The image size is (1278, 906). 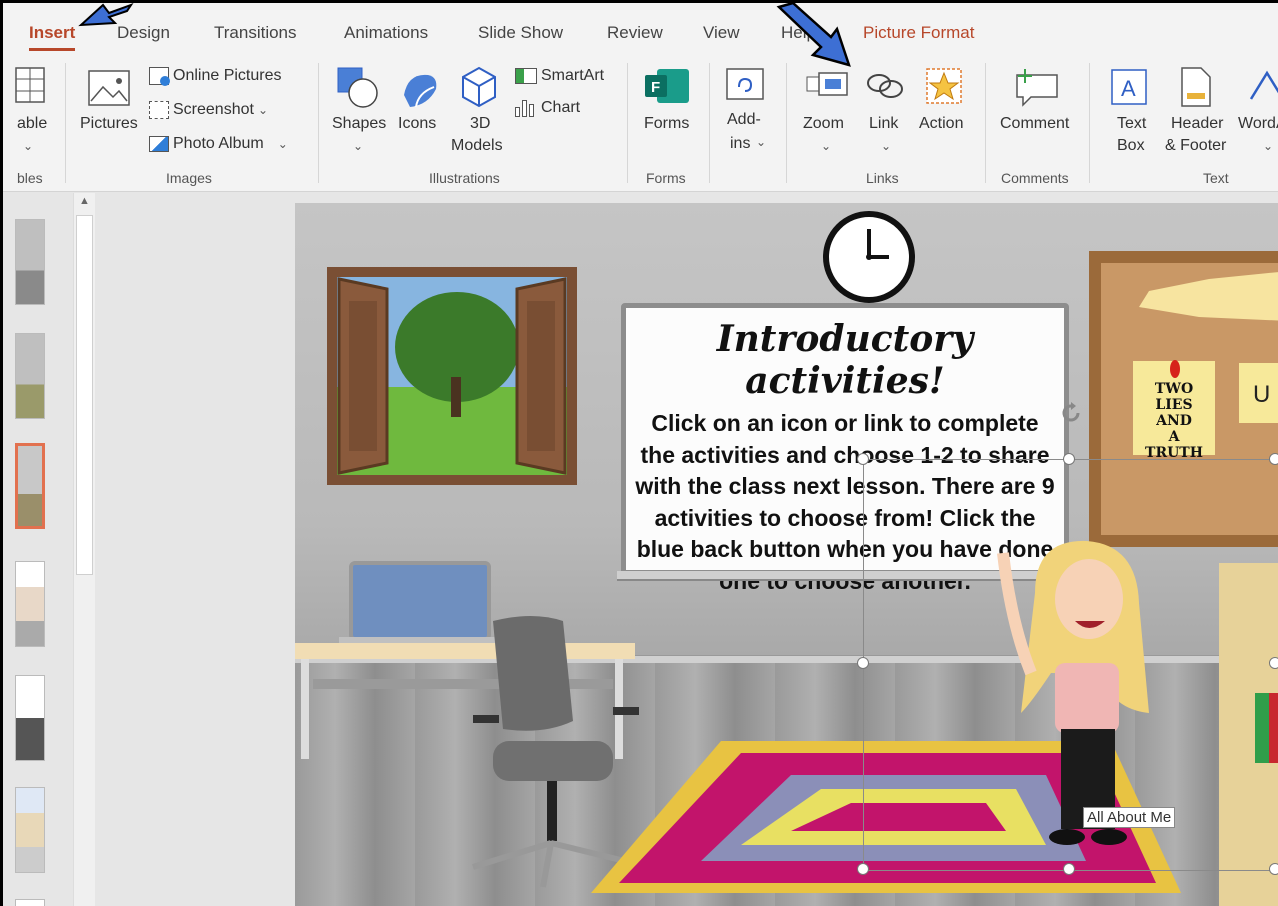 What do you see at coordinates (744, 120) in the screenshot?
I see `add-ins-line1: Add-` at bounding box center [744, 120].